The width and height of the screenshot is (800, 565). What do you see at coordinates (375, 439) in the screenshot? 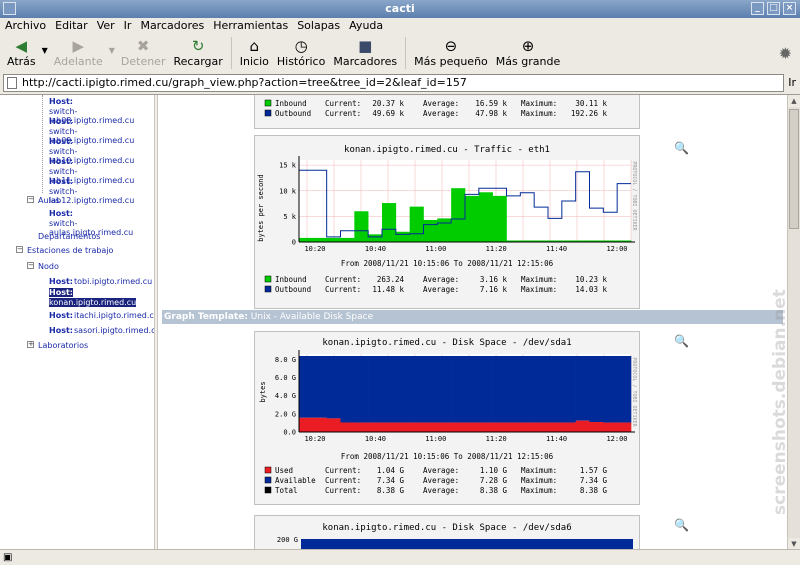
I see `x-tick-label: 10:40` at bounding box center [375, 439].